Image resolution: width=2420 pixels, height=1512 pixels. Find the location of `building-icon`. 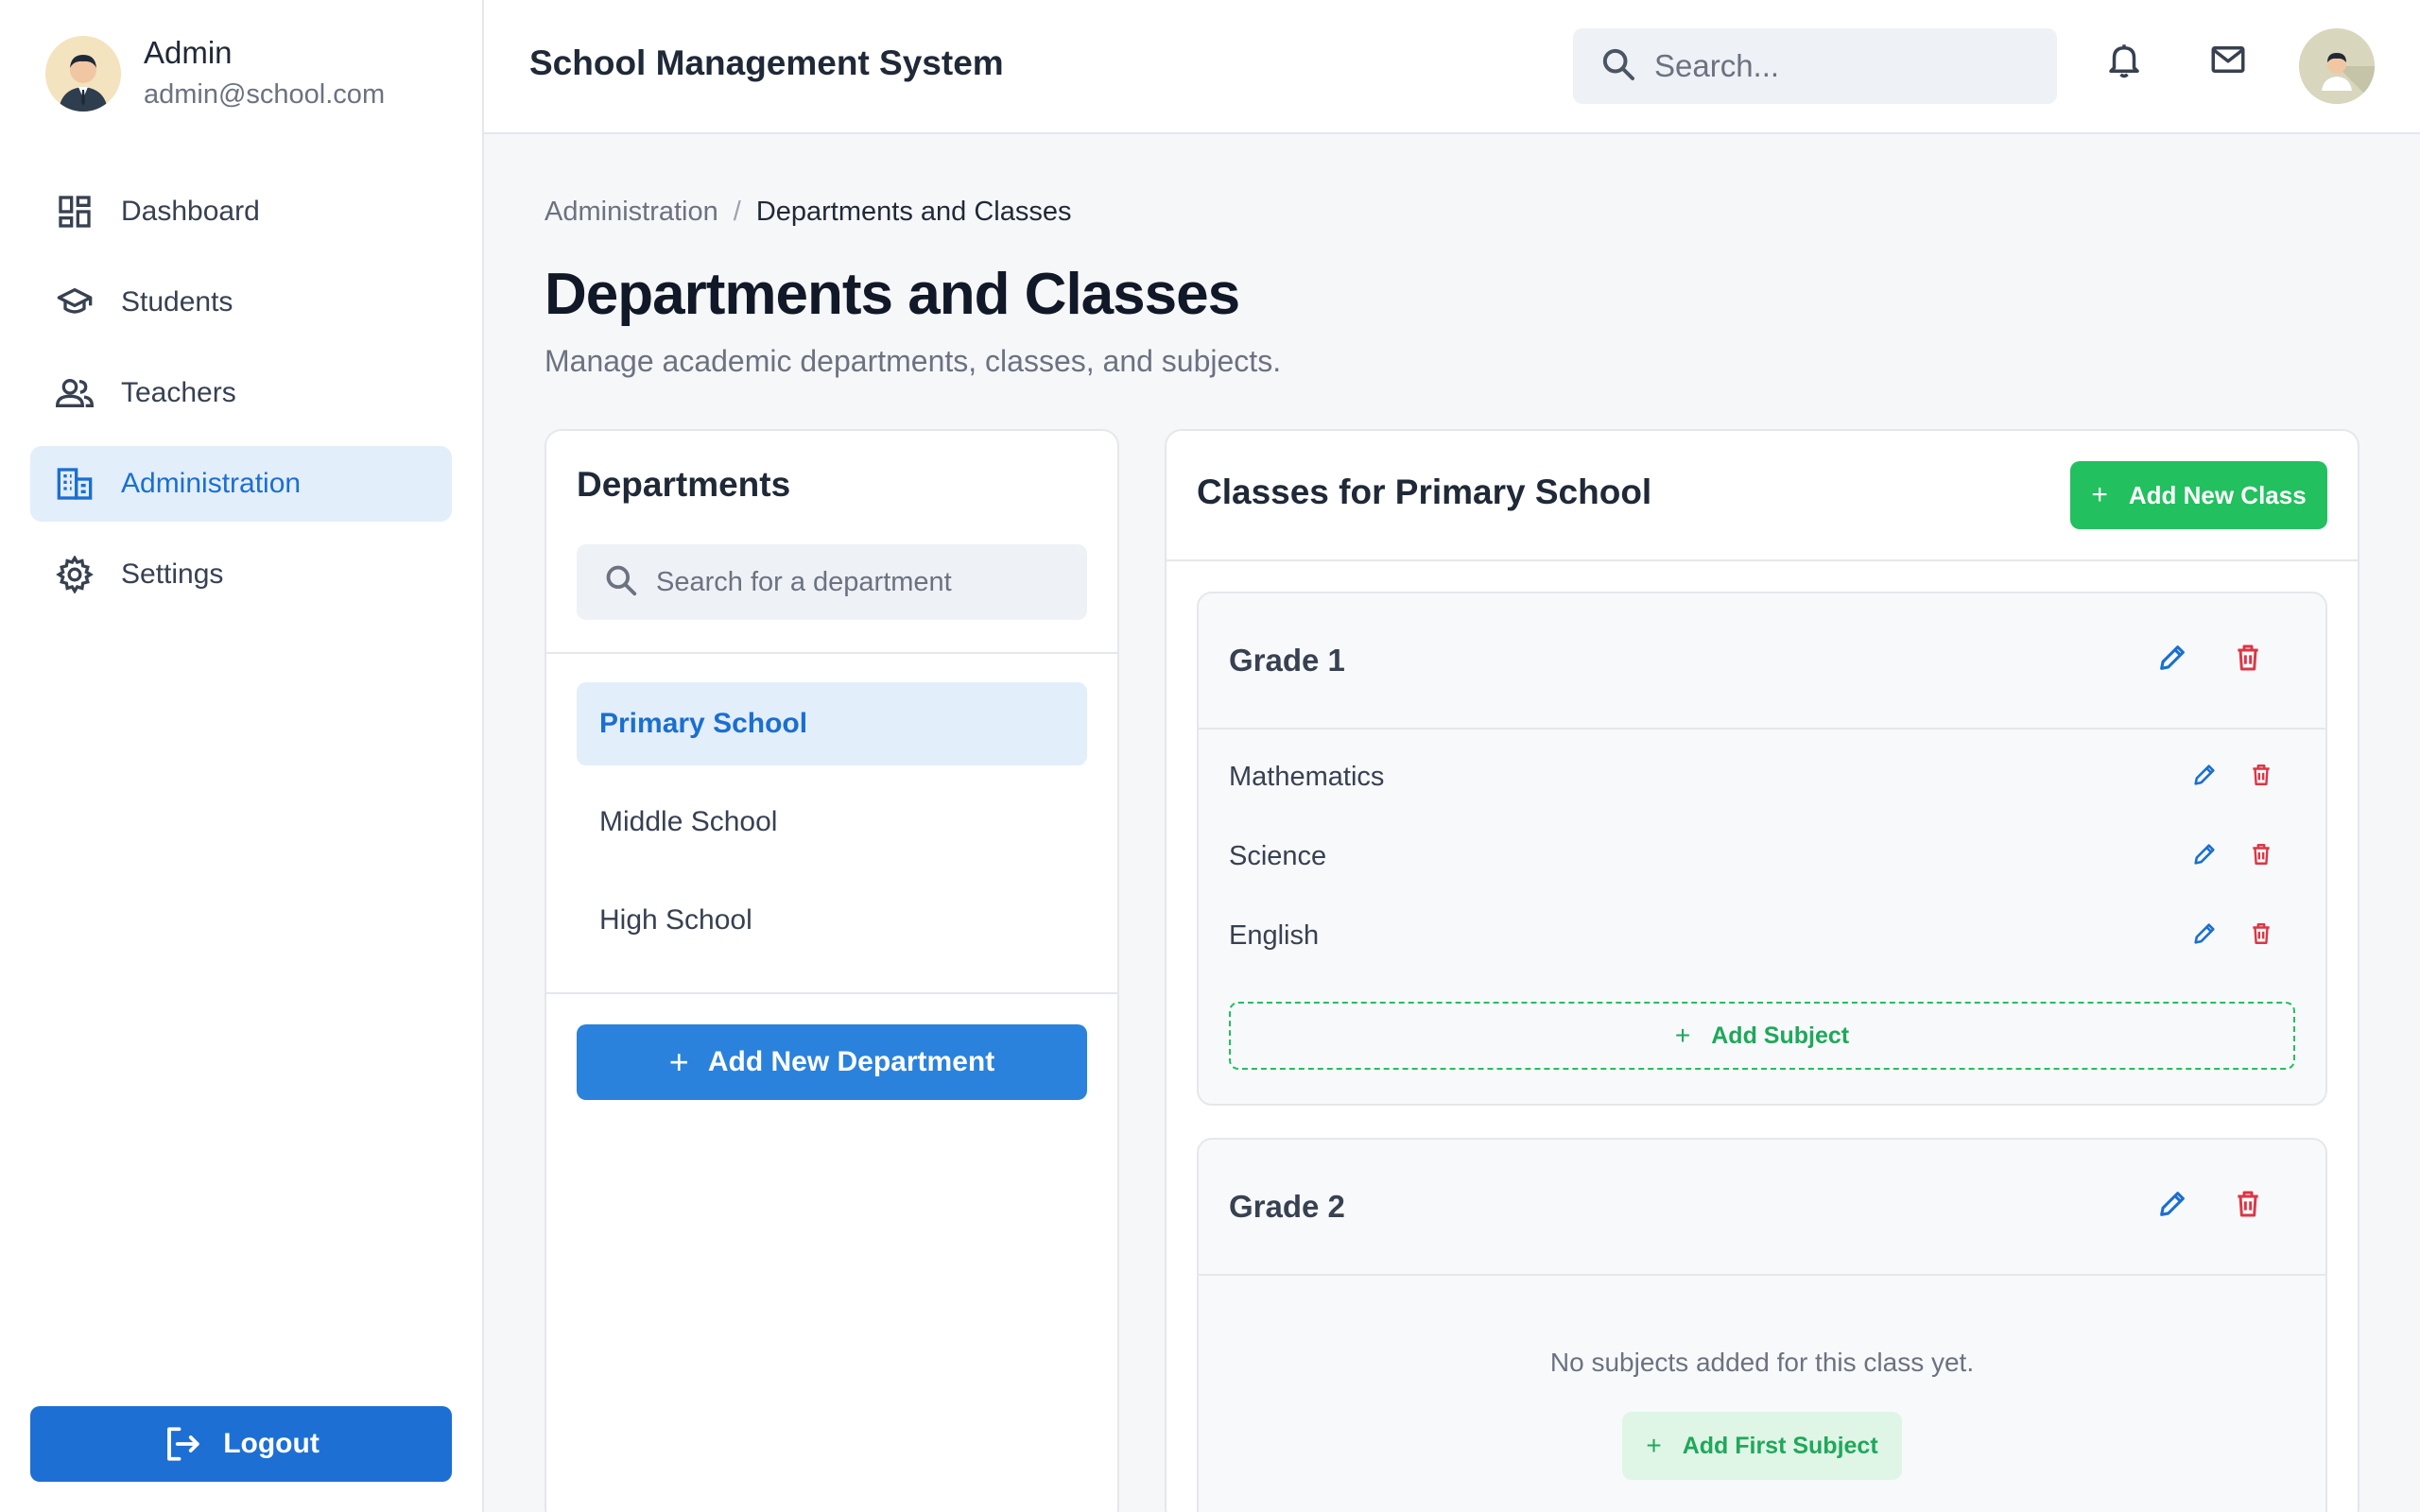

building-icon is located at coordinates (75, 484).